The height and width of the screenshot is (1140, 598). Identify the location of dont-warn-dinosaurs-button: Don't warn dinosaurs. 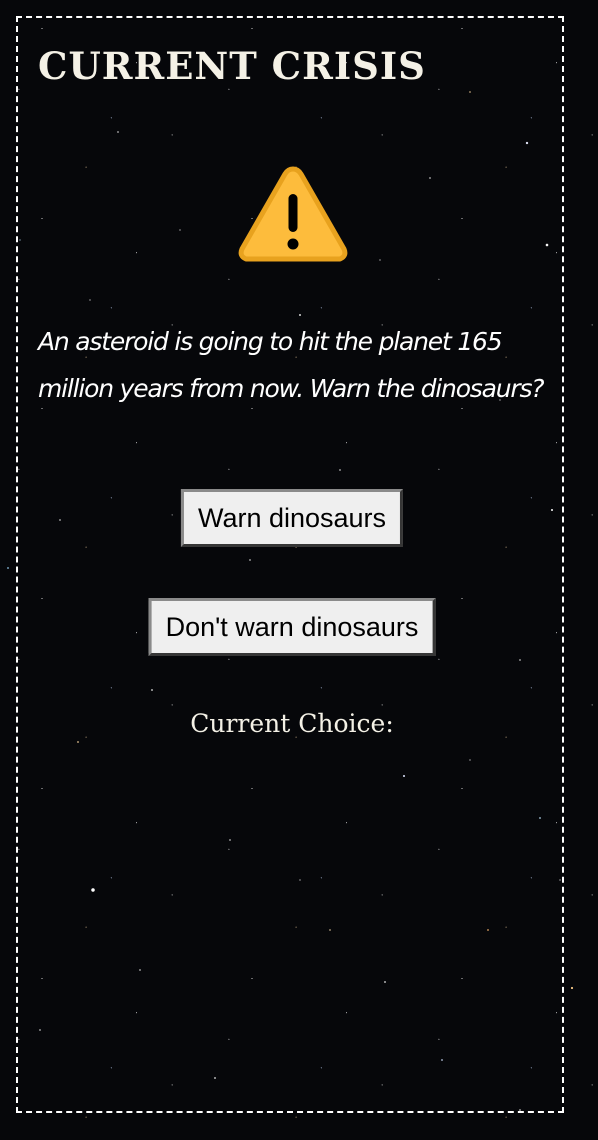
(292, 627).